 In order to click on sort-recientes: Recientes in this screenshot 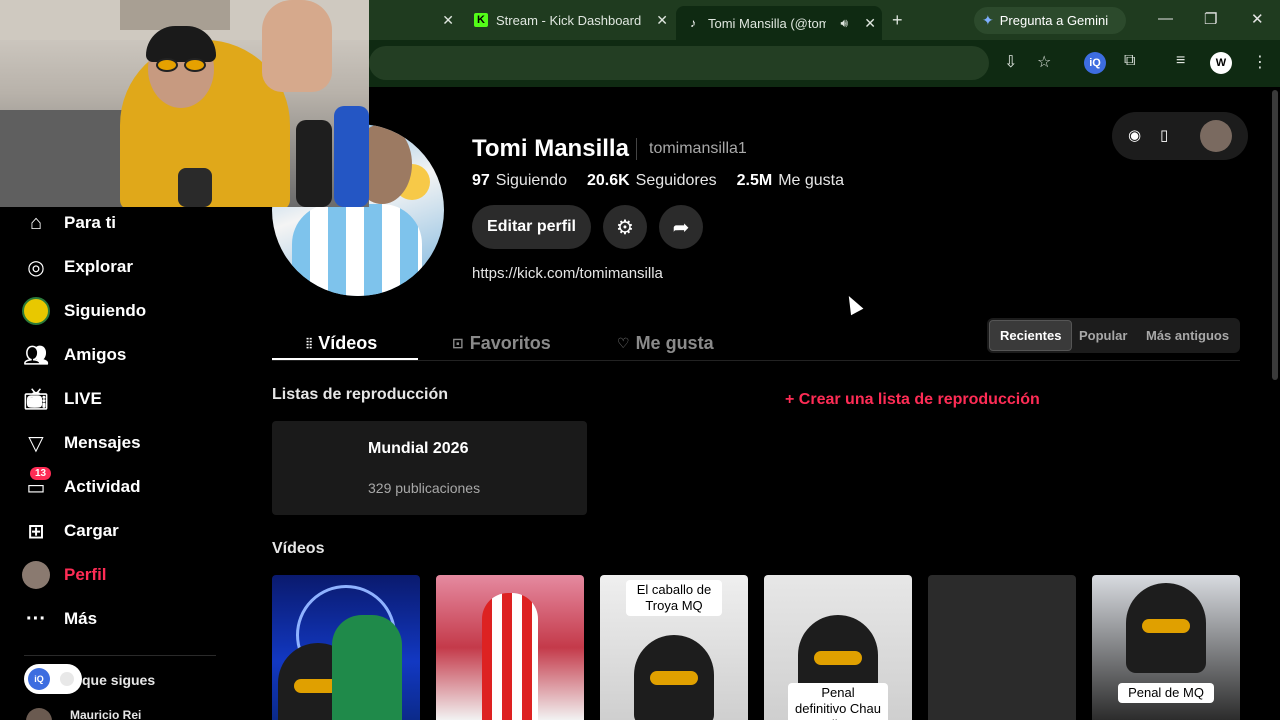, I will do `click(1031, 335)`.